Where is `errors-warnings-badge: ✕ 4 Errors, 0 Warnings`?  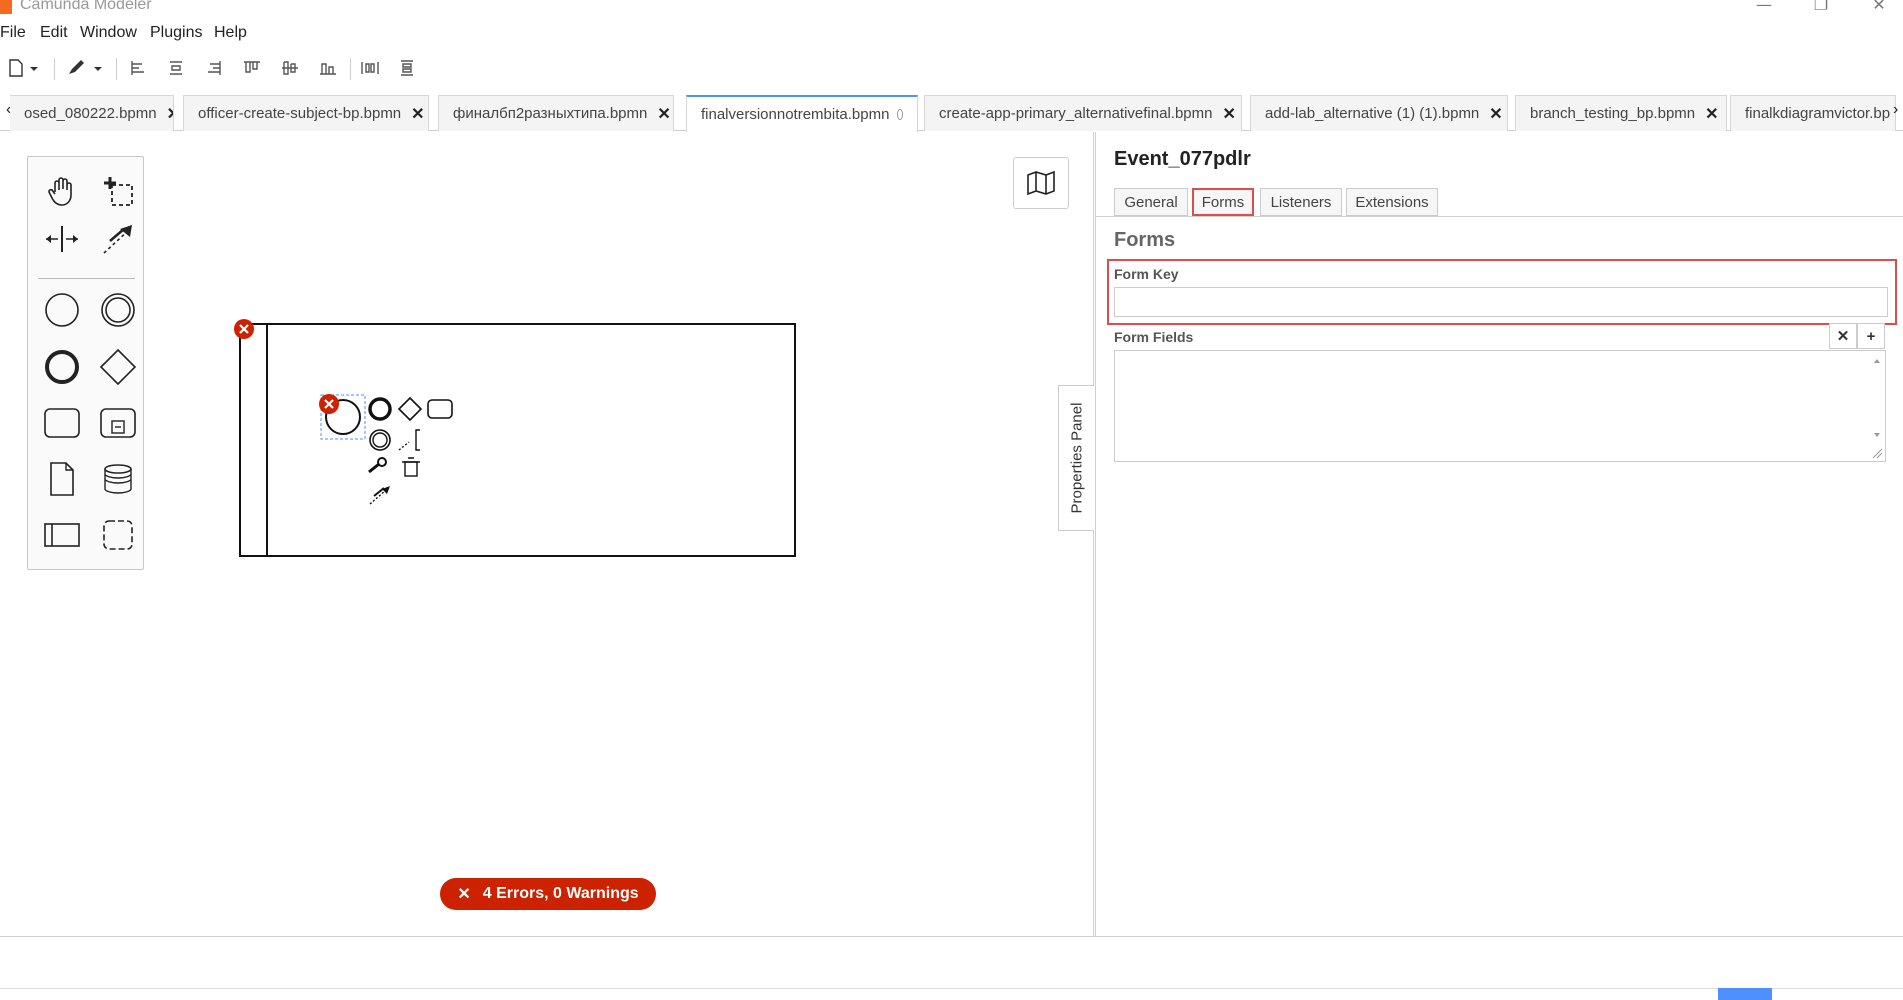 errors-warnings-badge: ✕ 4 Errors, 0 Warnings is located at coordinates (548, 894).